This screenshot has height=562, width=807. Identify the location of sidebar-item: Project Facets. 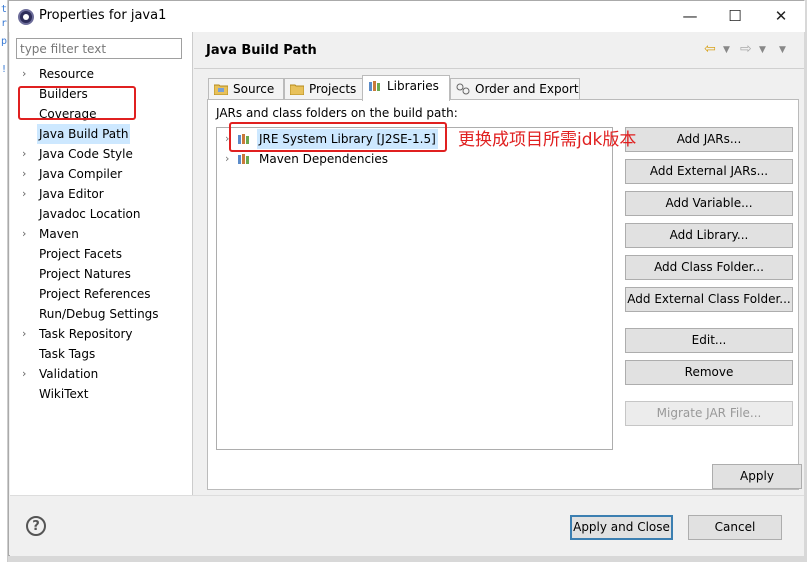
(101, 254).